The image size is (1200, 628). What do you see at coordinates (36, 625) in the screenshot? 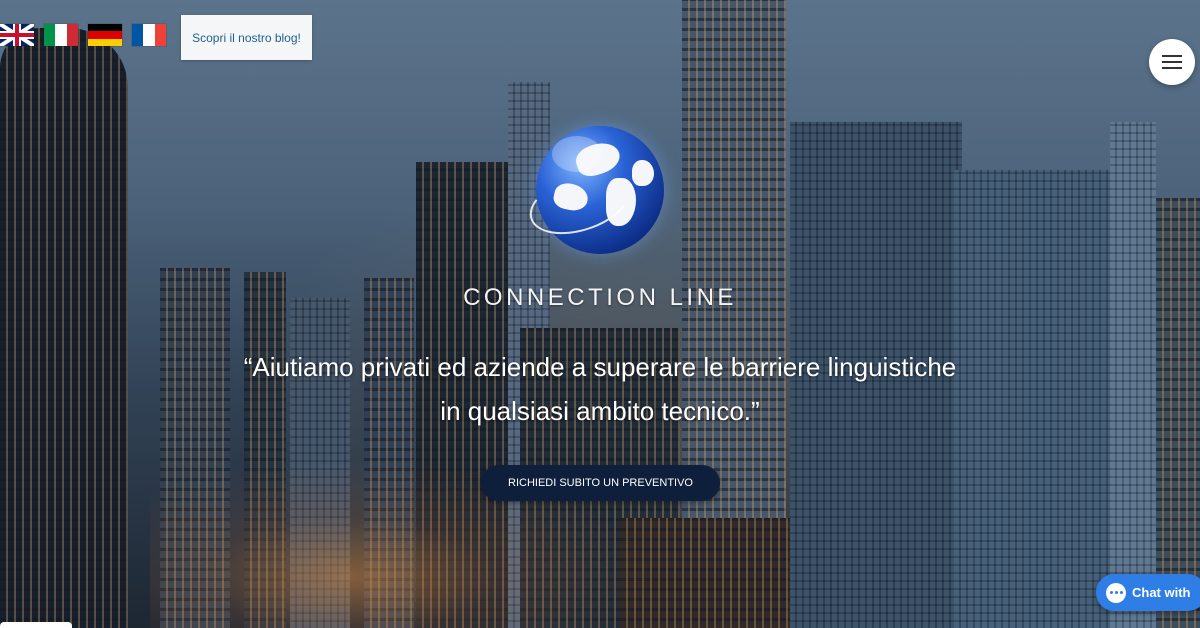
I see `bottom-tab` at bounding box center [36, 625].